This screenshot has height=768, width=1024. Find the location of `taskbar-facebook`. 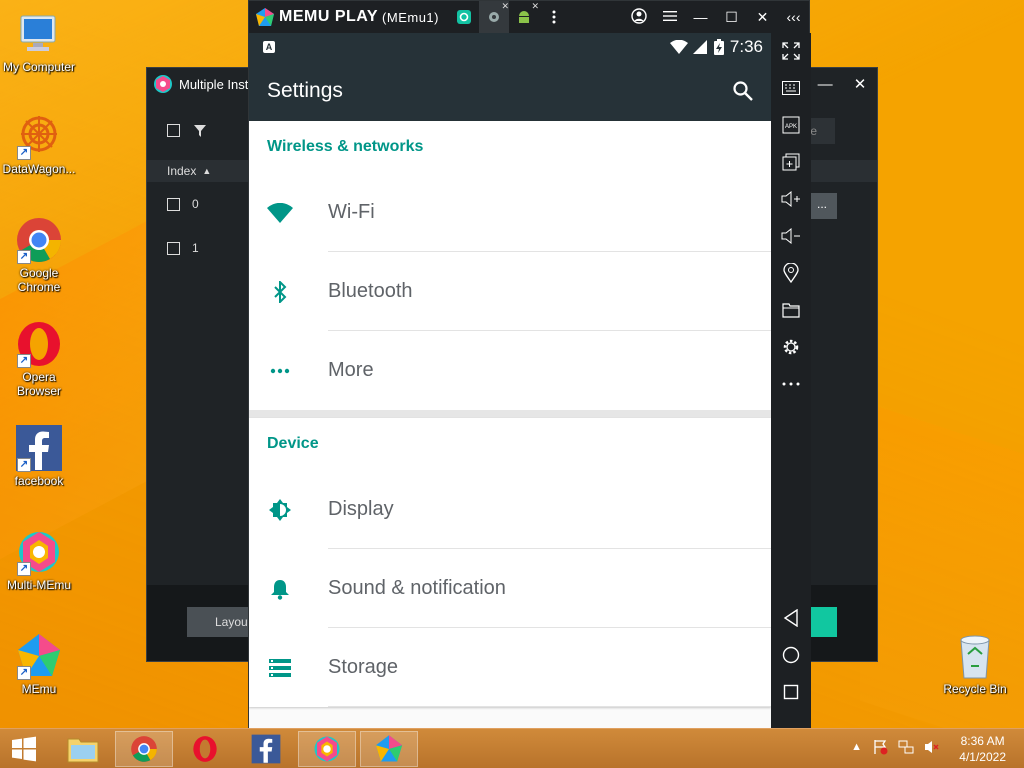

taskbar-facebook is located at coordinates (266, 749).